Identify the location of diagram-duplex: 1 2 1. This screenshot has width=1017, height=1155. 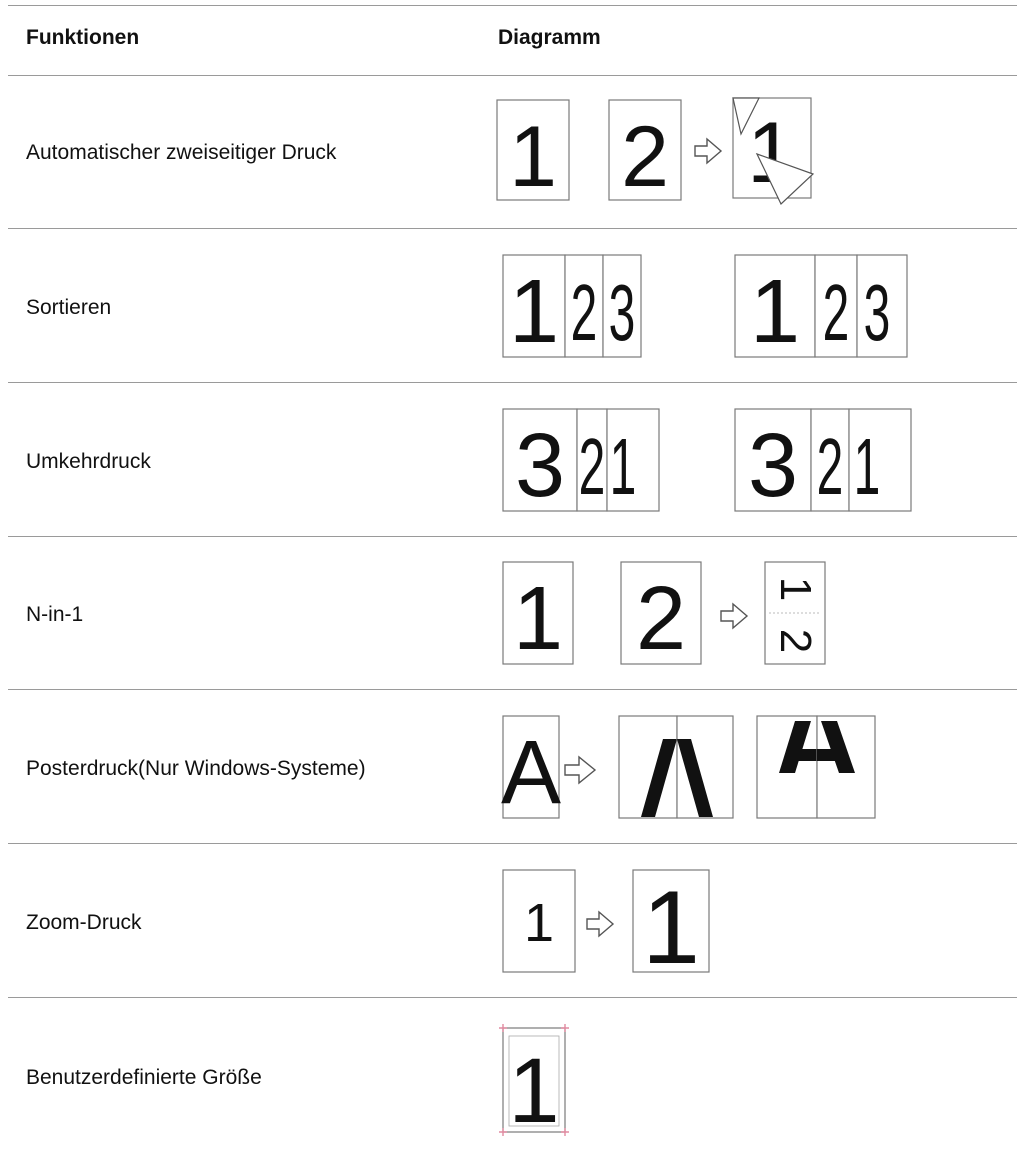
(670, 150).